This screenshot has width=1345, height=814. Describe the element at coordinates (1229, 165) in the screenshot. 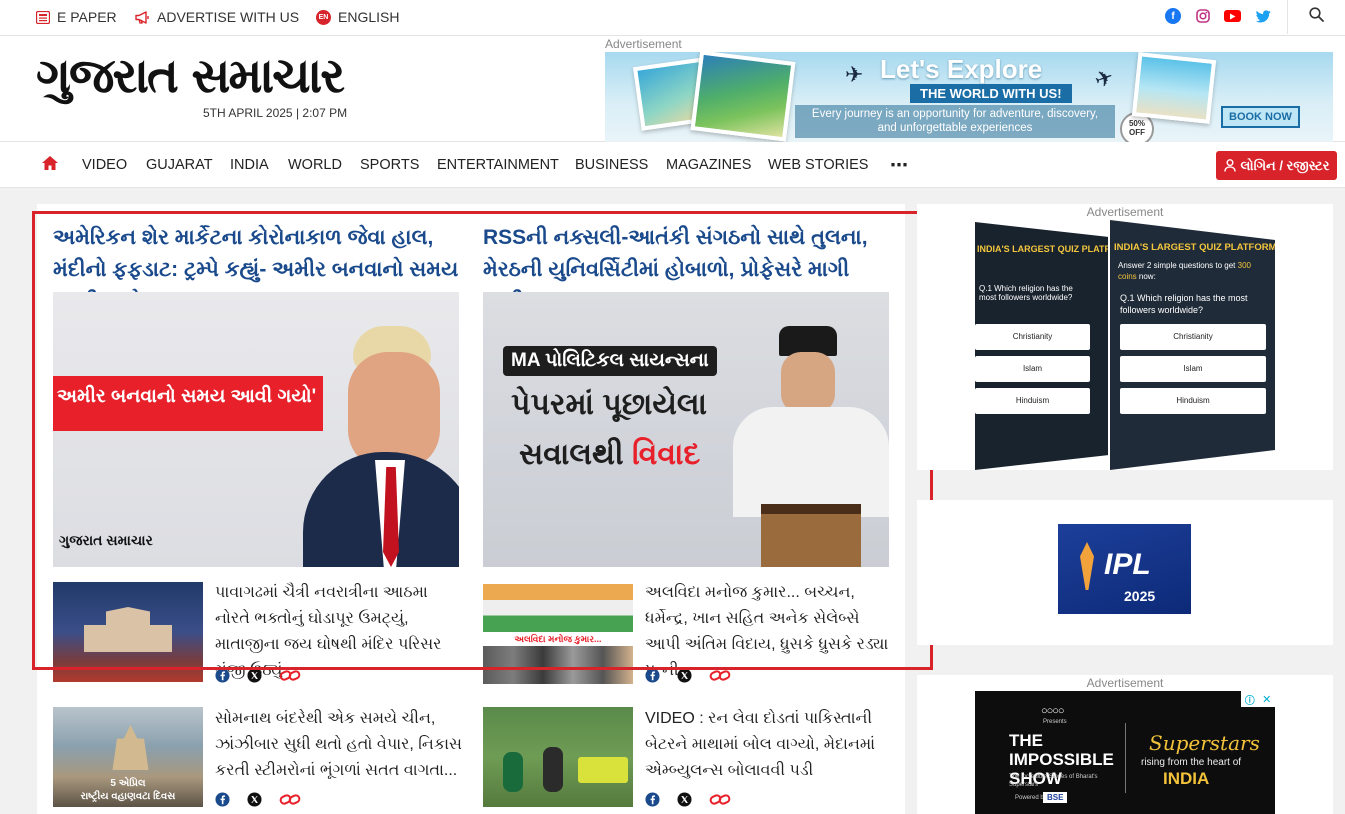

I see `user-icon` at that location.